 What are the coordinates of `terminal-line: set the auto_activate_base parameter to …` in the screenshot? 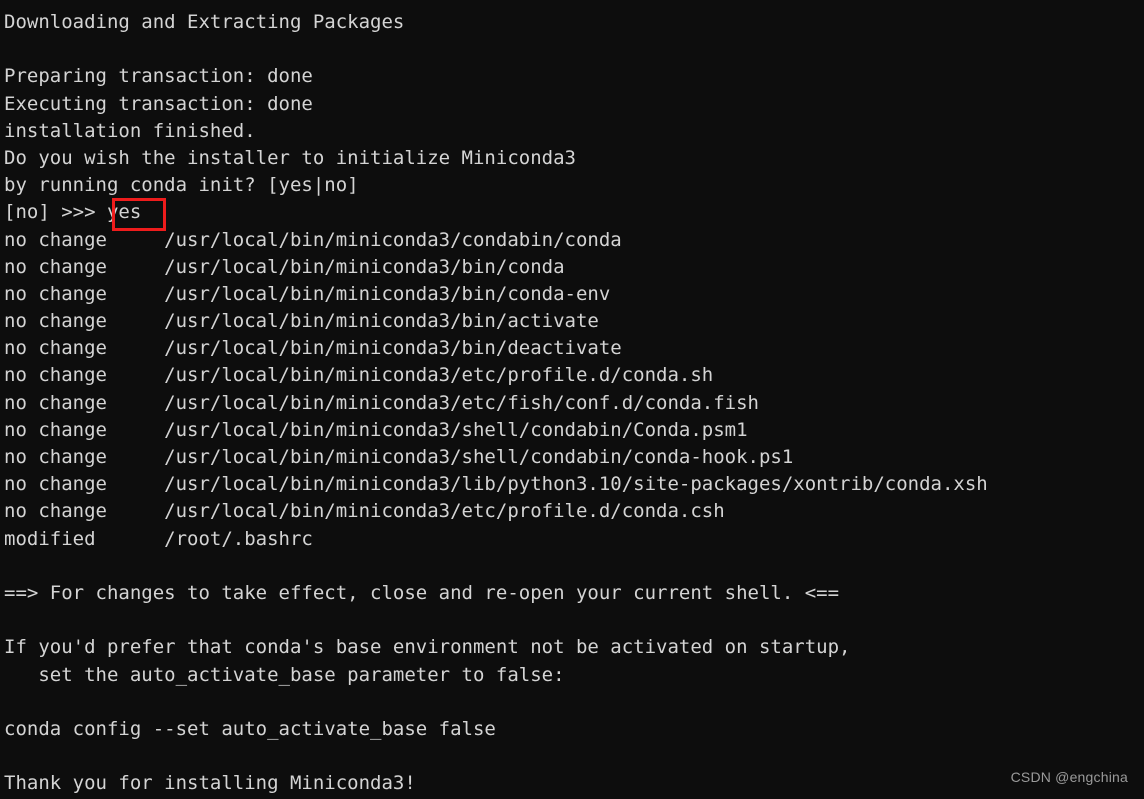 It's located at (284, 674).